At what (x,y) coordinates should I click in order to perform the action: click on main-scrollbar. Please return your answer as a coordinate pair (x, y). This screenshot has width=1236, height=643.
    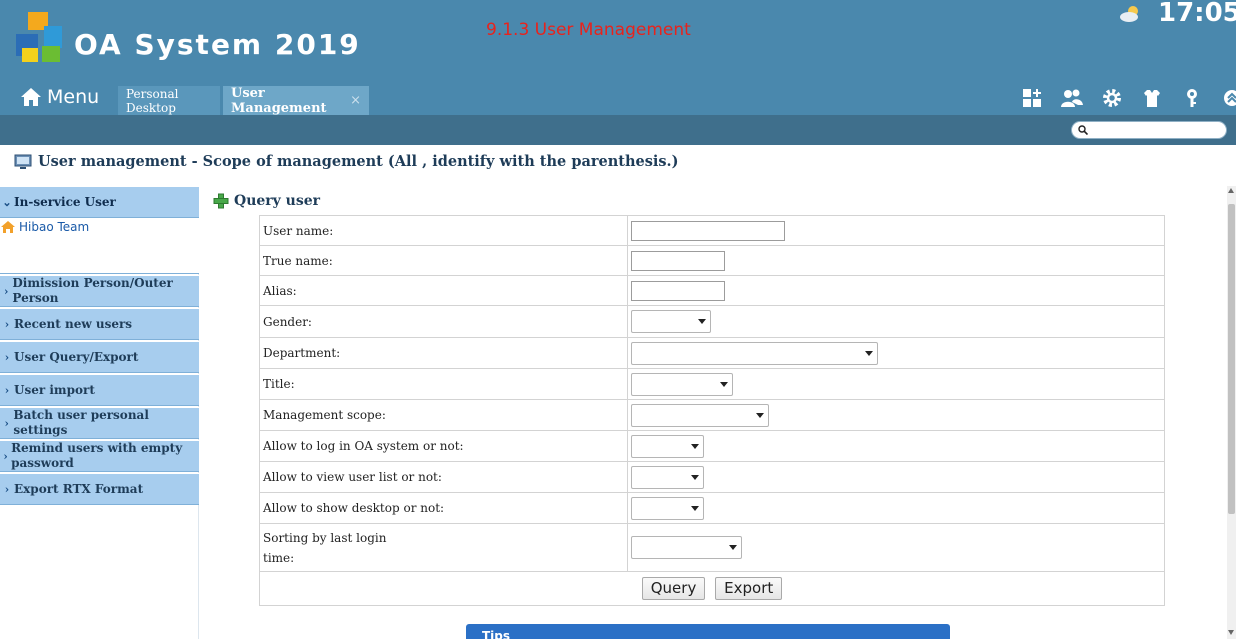
    Looking at the image, I should click on (1231, 412).